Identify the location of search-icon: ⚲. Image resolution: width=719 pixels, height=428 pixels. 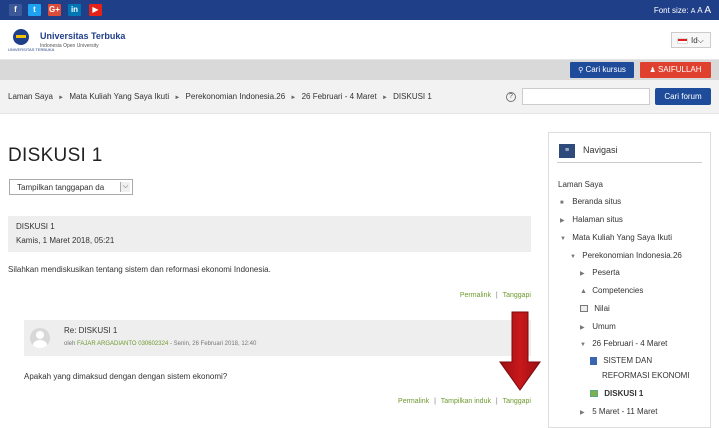
(581, 70).